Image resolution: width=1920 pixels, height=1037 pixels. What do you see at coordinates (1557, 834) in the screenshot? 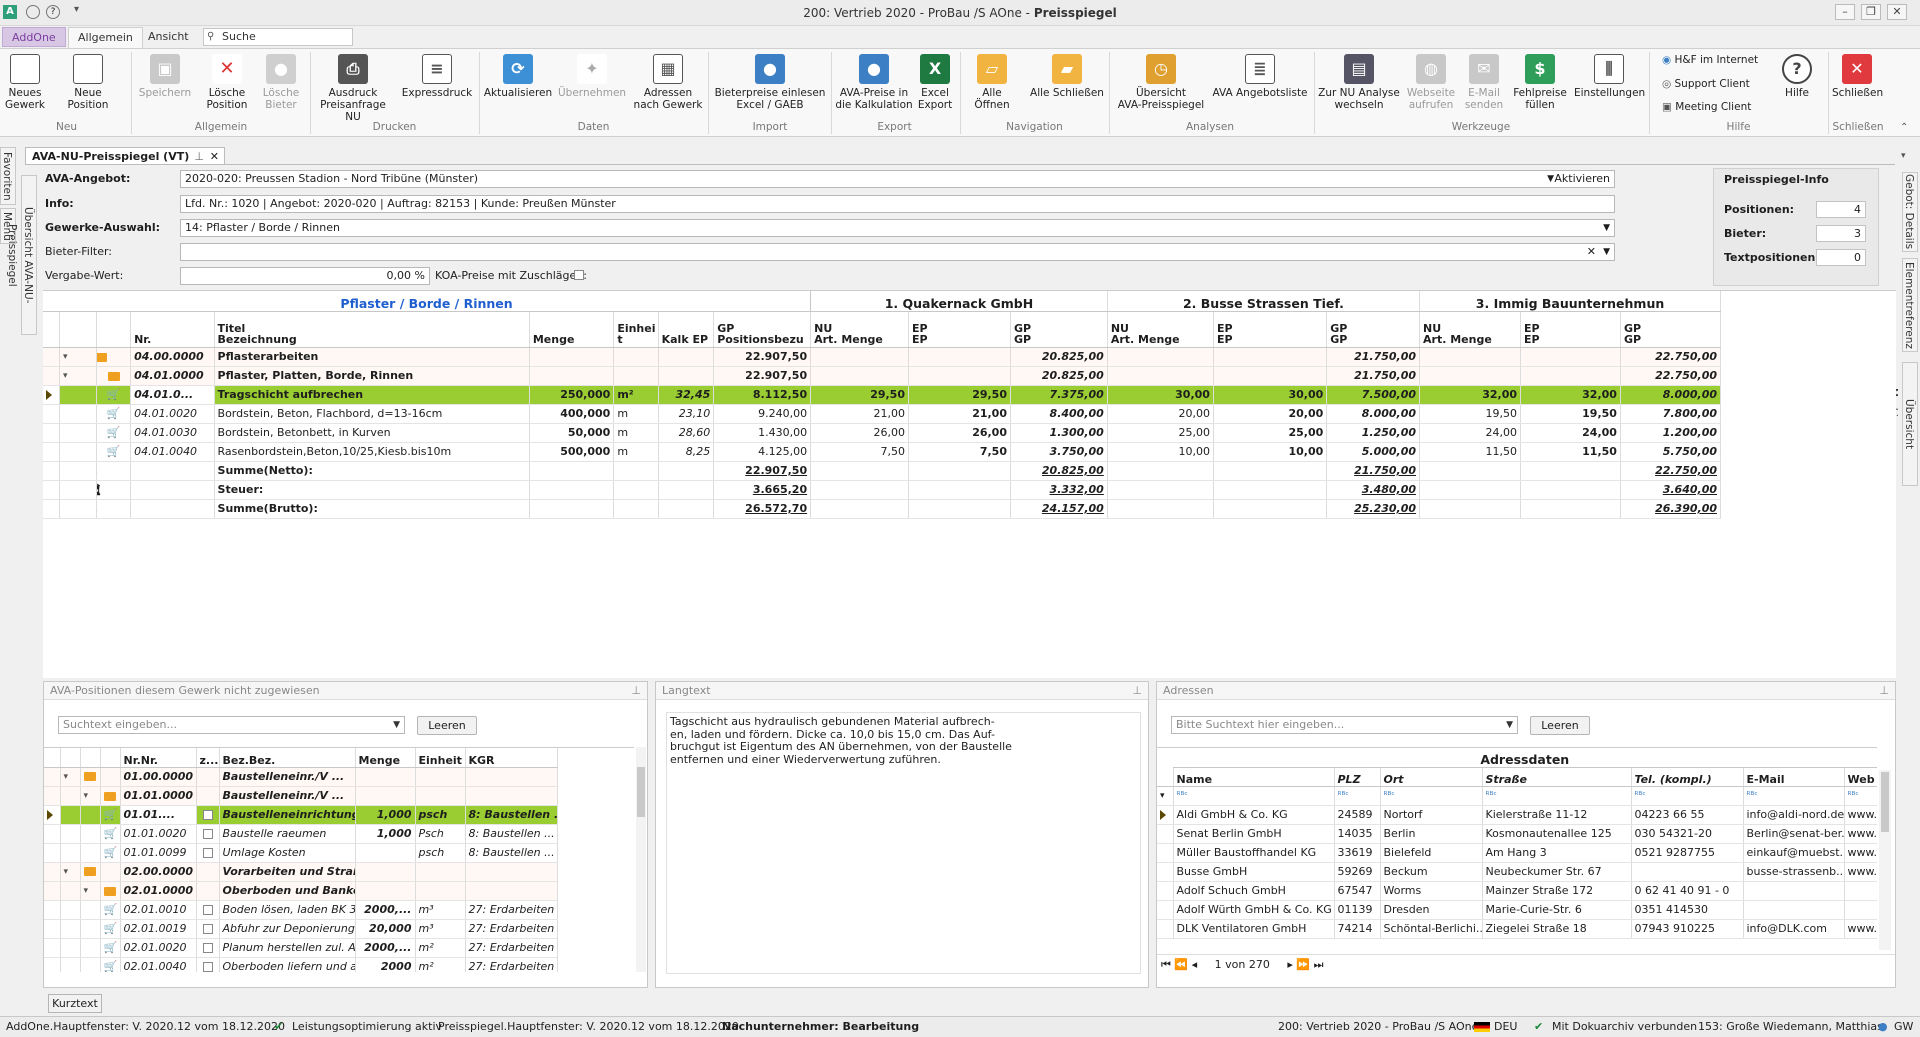
I see `cell-str: Kosmonautenallee 125` at bounding box center [1557, 834].